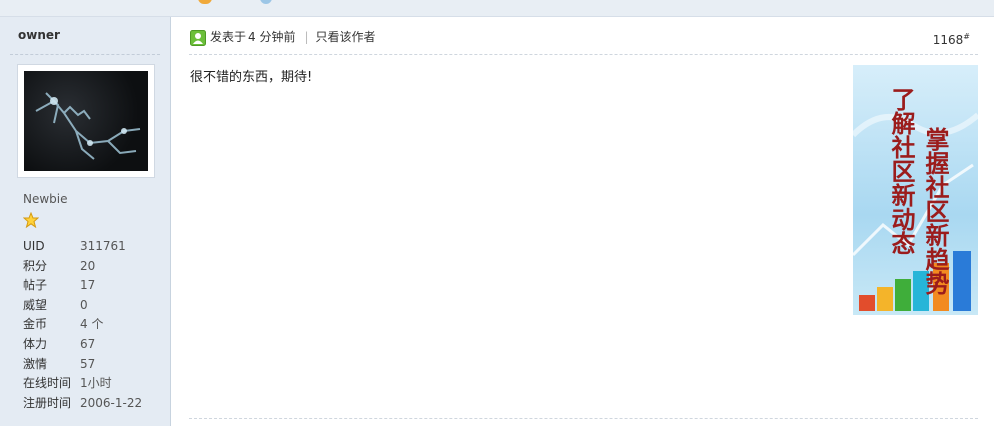 This screenshot has width=994, height=426. What do you see at coordinates (266, 2) in the screenshot?
I see `blue-tab-mark` at bounding box center [266, 2].